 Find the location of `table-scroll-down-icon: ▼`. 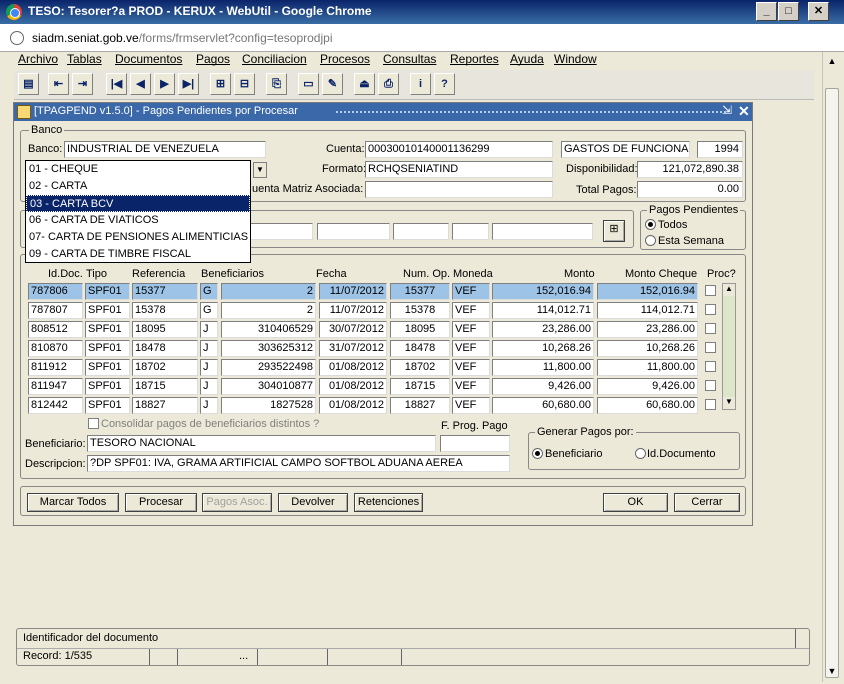

table-scroll-down-icon: ▼ is located at coordinates (729, 403).